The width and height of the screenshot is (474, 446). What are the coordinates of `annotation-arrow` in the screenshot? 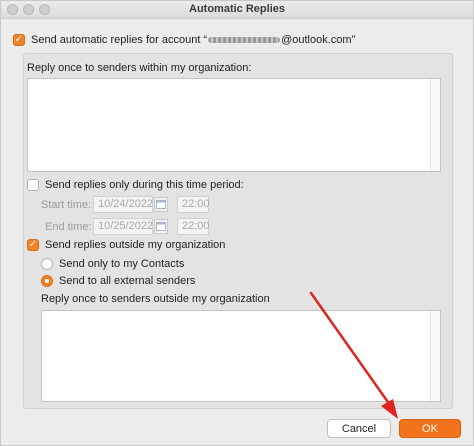 It's located at (353, 355).